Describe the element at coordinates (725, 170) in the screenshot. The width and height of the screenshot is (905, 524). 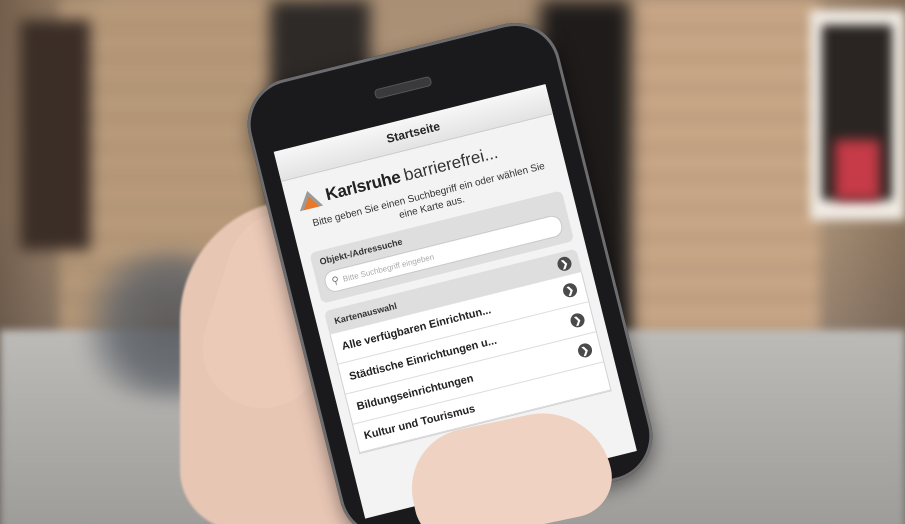
I see `brick-wall-right` at that location.